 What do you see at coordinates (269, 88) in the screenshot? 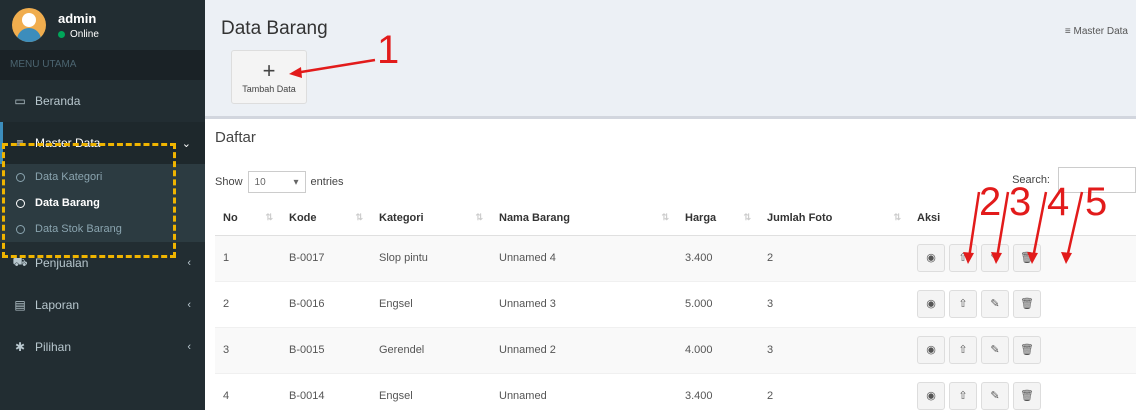
I see `add-data-label: Tambah Data` at bounding box center [269, 88].